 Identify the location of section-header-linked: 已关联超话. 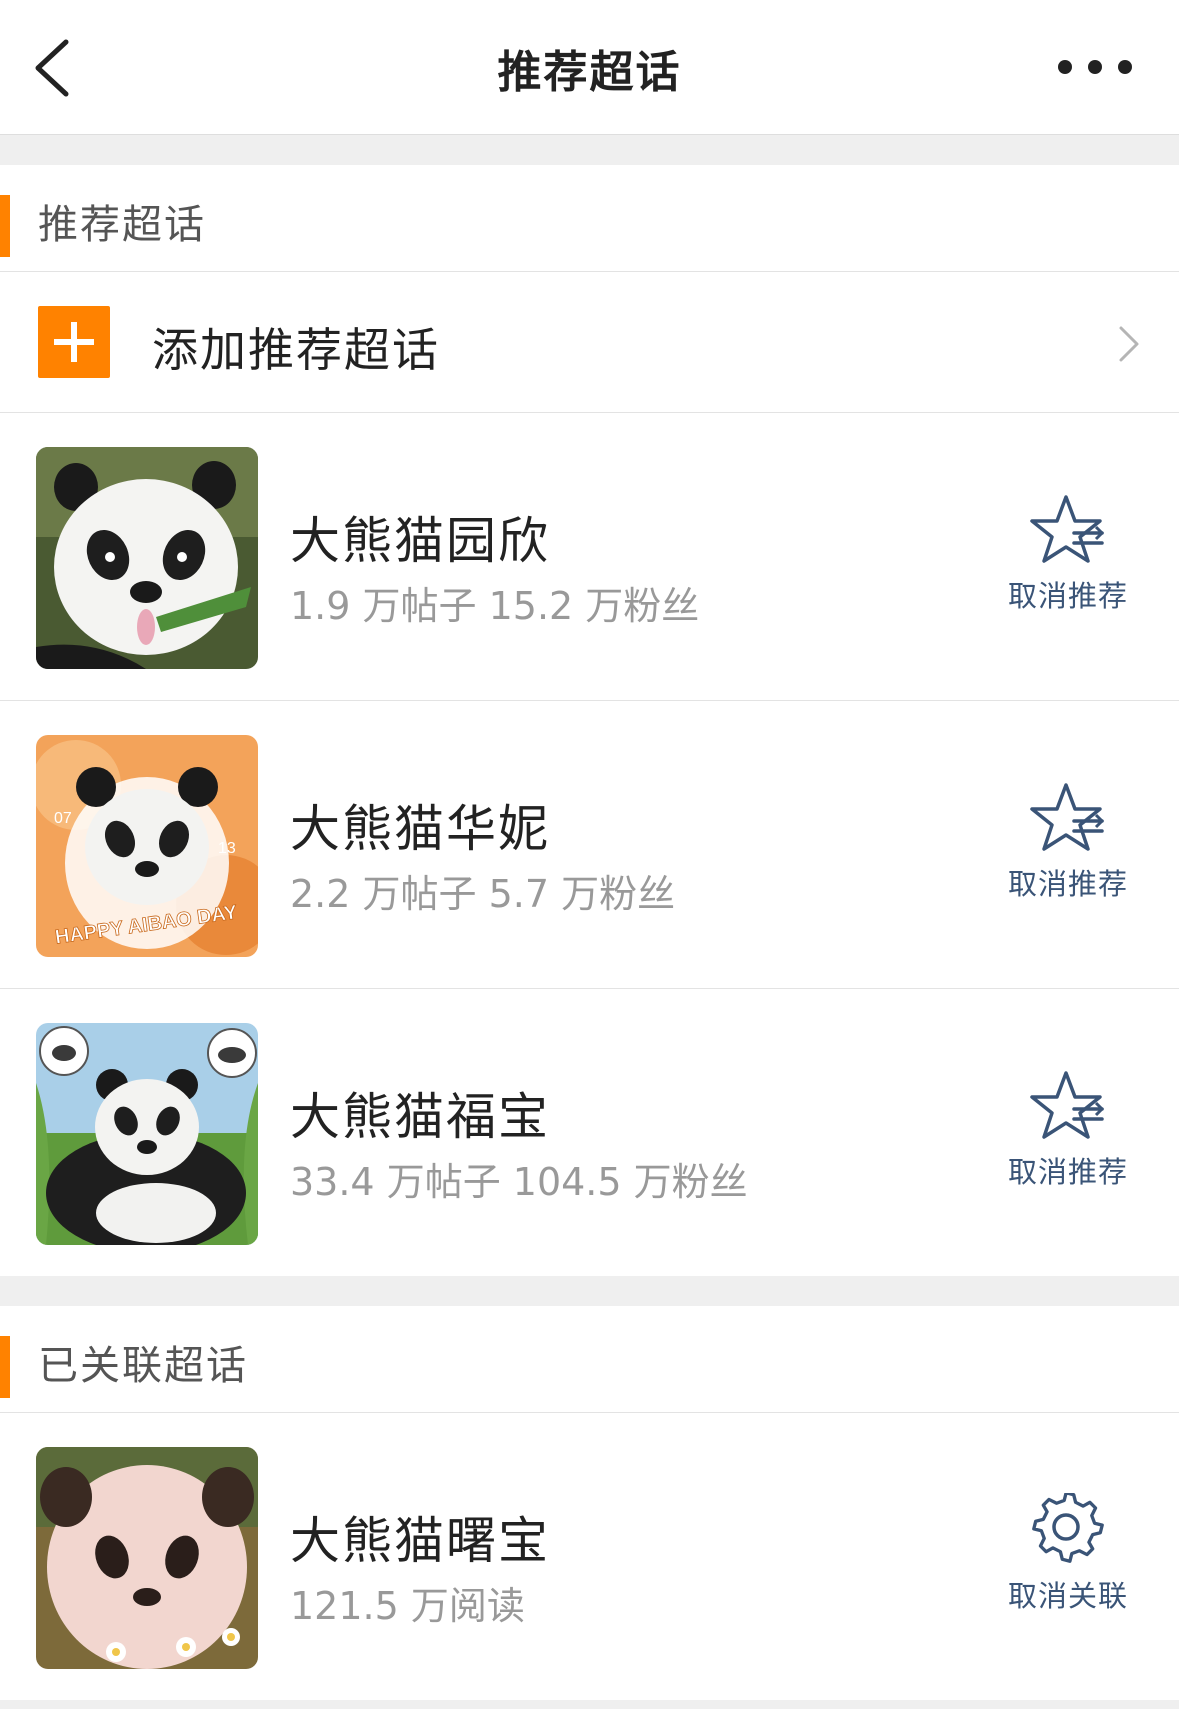
(589, 1359).